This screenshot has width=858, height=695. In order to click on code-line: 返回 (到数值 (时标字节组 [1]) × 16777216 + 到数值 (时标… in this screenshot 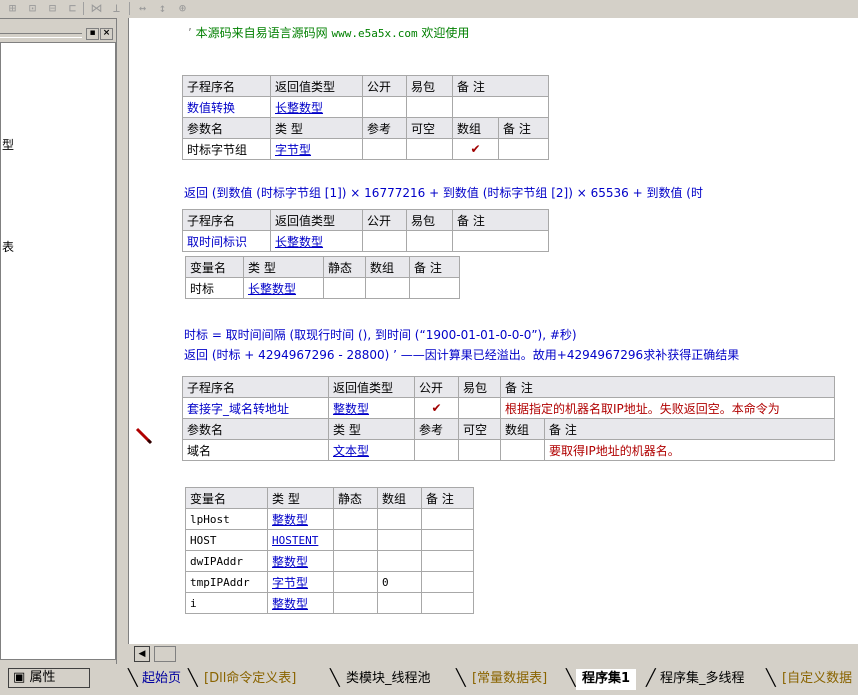, I will do `click(443, 192)`.